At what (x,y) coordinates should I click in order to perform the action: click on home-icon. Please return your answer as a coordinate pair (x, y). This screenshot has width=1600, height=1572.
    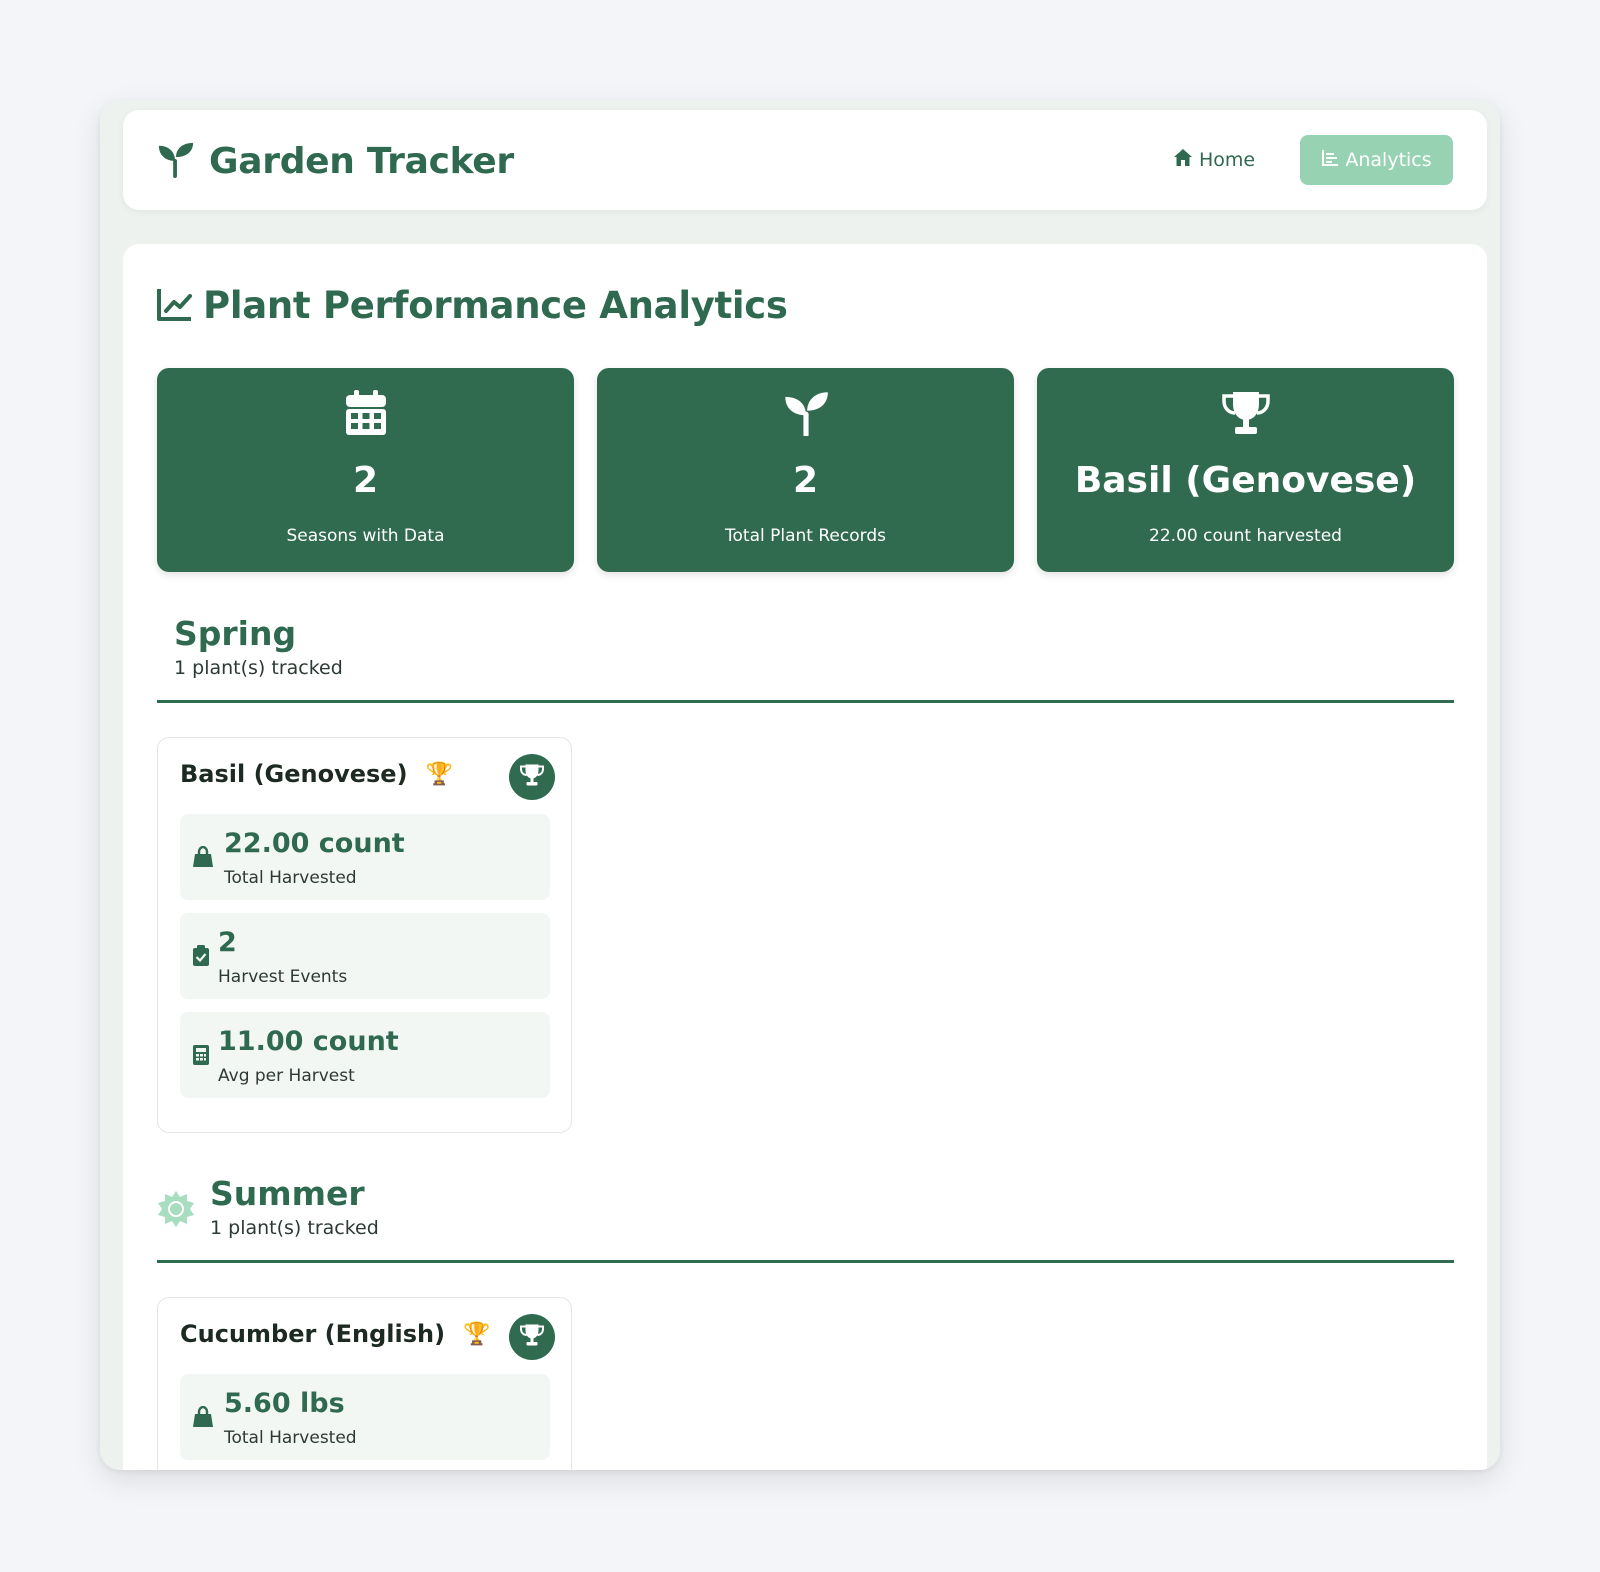
    Looking at the image, I should click on (1183, 160).